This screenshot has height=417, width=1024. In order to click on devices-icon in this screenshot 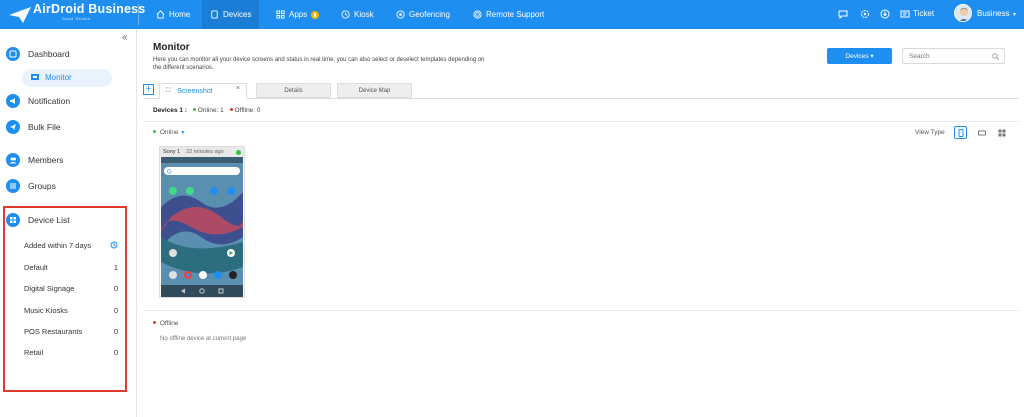, I will do `click(214, 14)`.